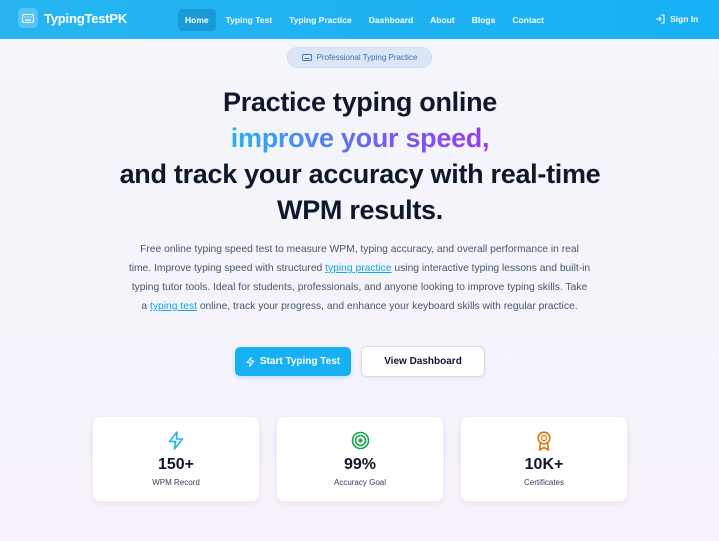 This screenshot has height=541, width=719. I want to click on nav-about: About, so click(442, 20).